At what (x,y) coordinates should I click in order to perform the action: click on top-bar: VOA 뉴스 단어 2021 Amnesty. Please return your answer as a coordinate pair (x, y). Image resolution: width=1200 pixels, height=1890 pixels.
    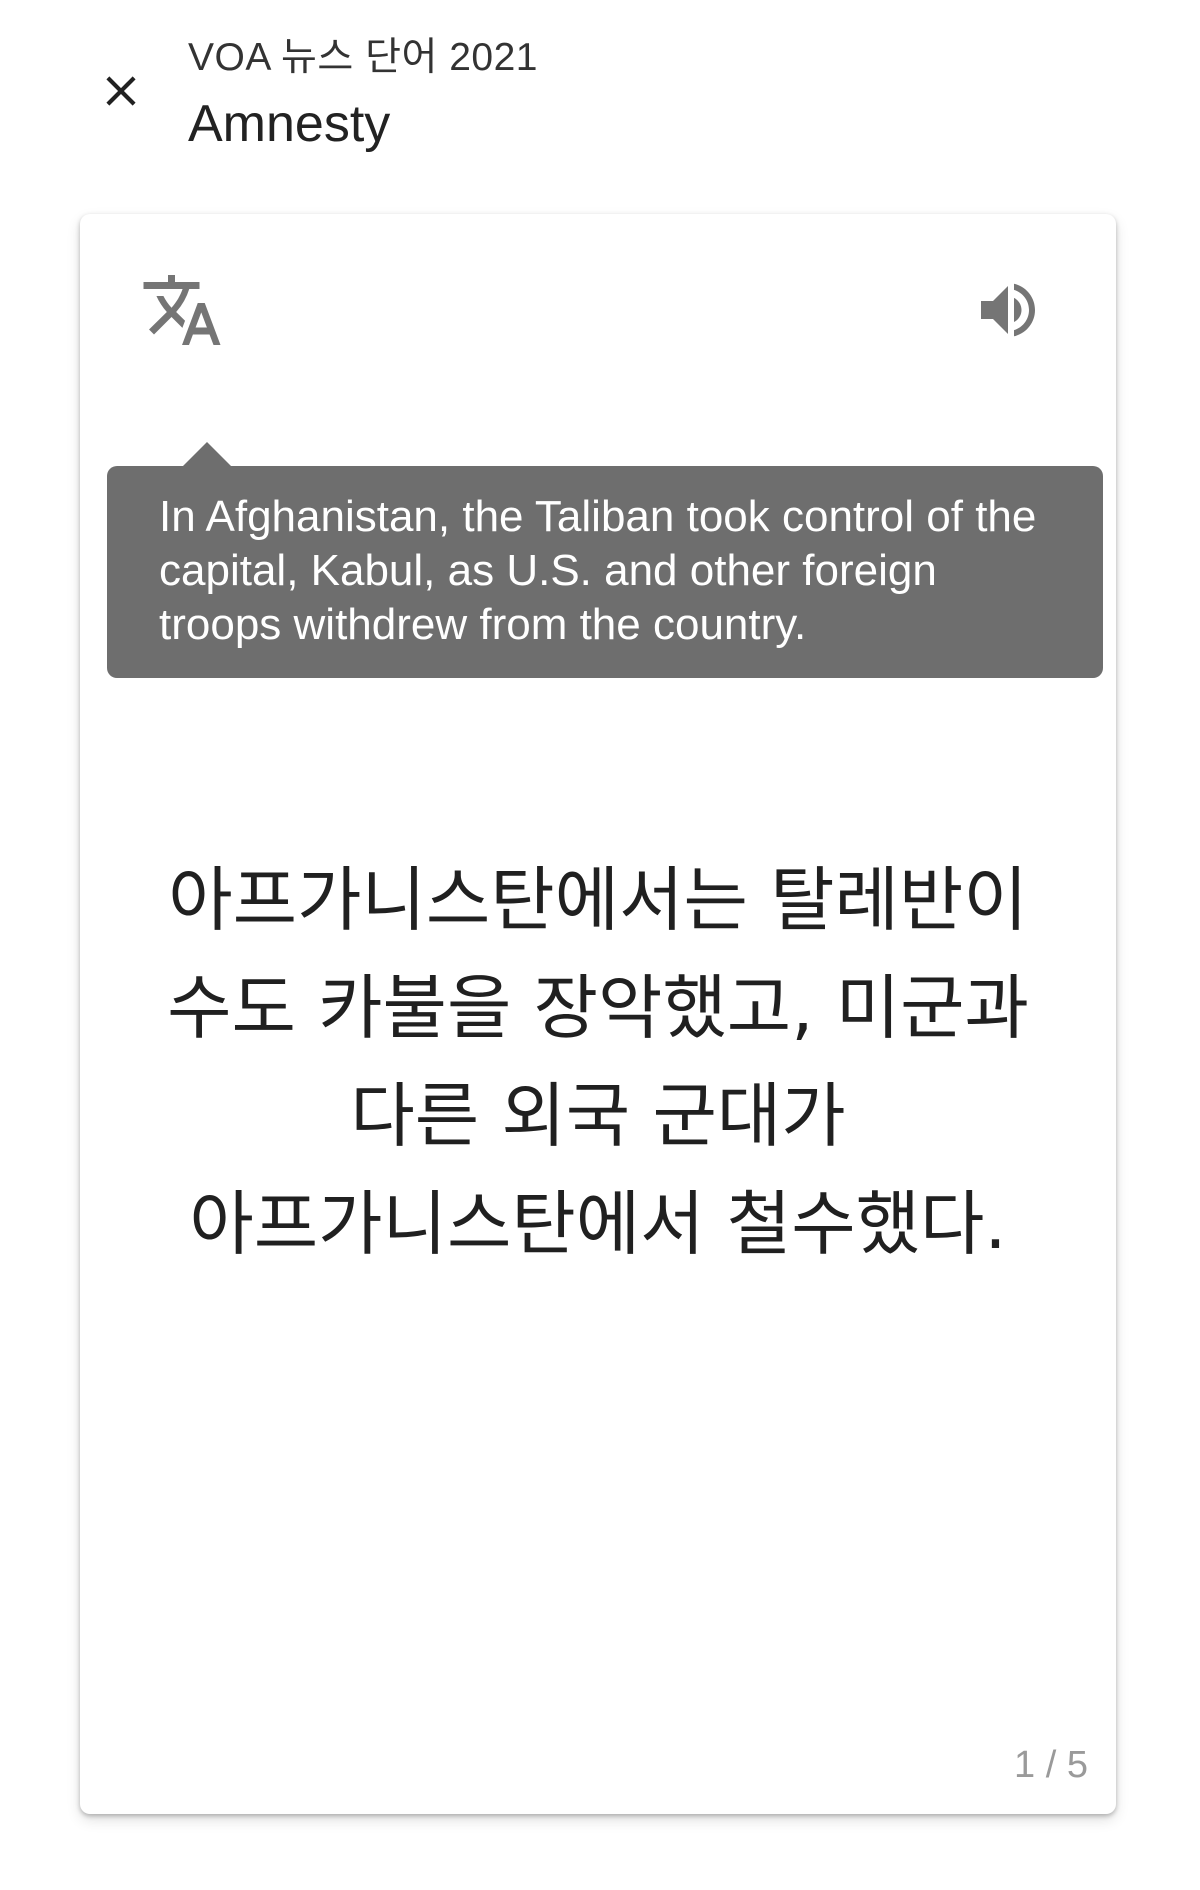
    Looking at the image, I should click on (600, 95).